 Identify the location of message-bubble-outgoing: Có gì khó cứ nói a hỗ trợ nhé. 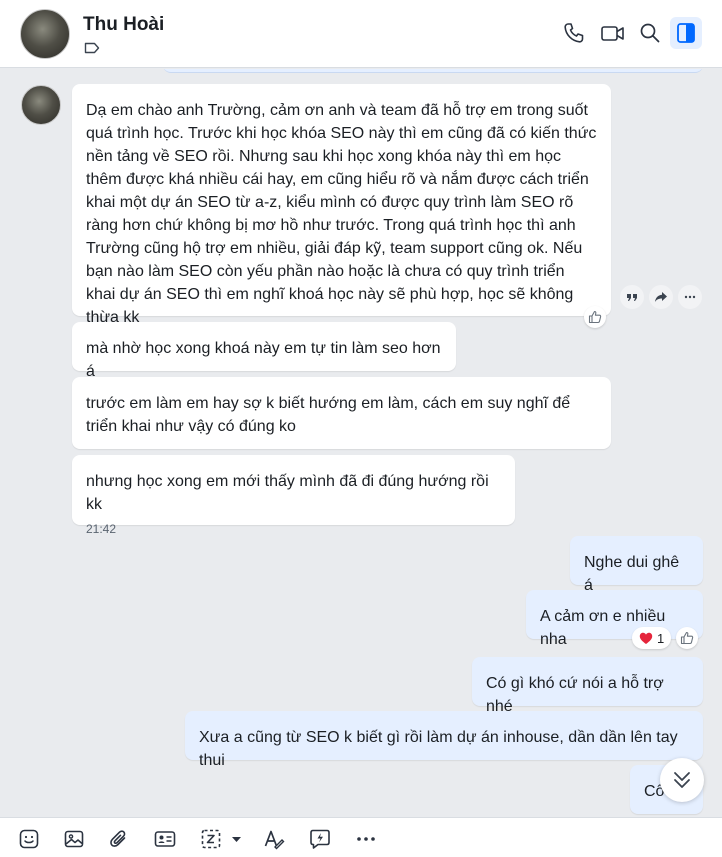
(587, 686).